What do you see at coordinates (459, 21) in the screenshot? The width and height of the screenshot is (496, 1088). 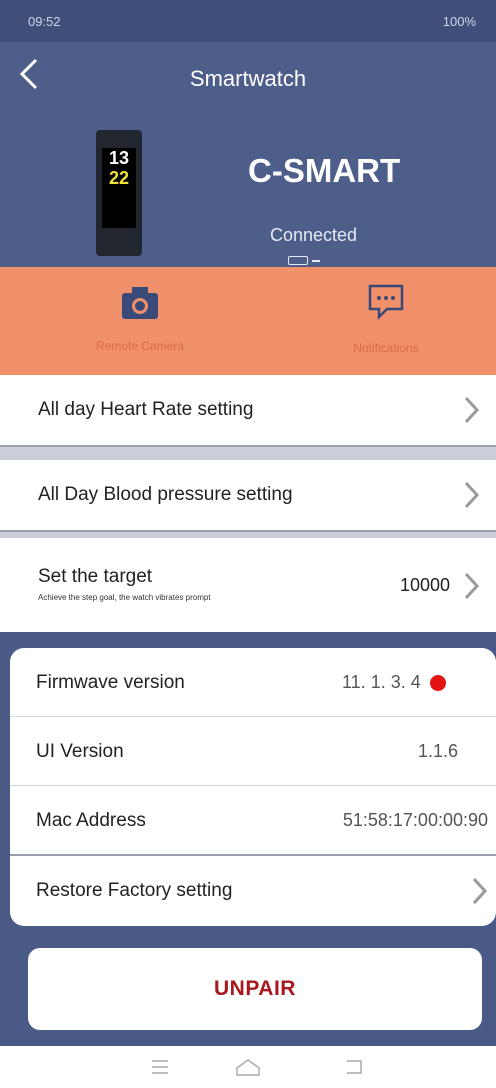 I see `status-icons: 100%` at bounding box center [459, 21].